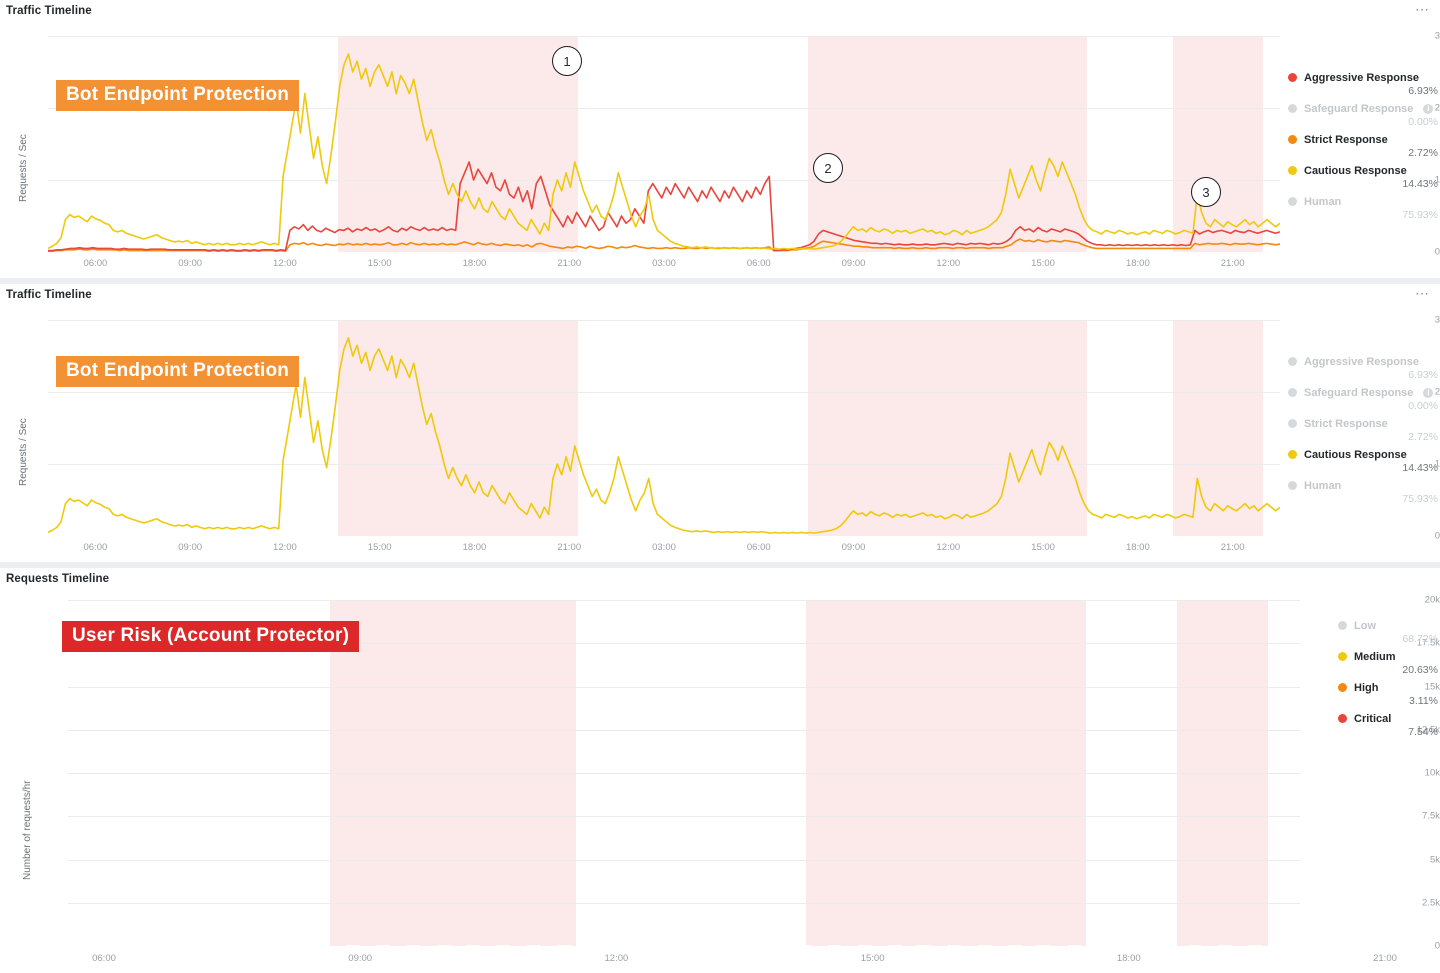 This screenshot has width=1440, height=973. Describe the element at coordinates (1359, 108) in the screenshot. I see `legend-label: Safeguard Response` at that location.